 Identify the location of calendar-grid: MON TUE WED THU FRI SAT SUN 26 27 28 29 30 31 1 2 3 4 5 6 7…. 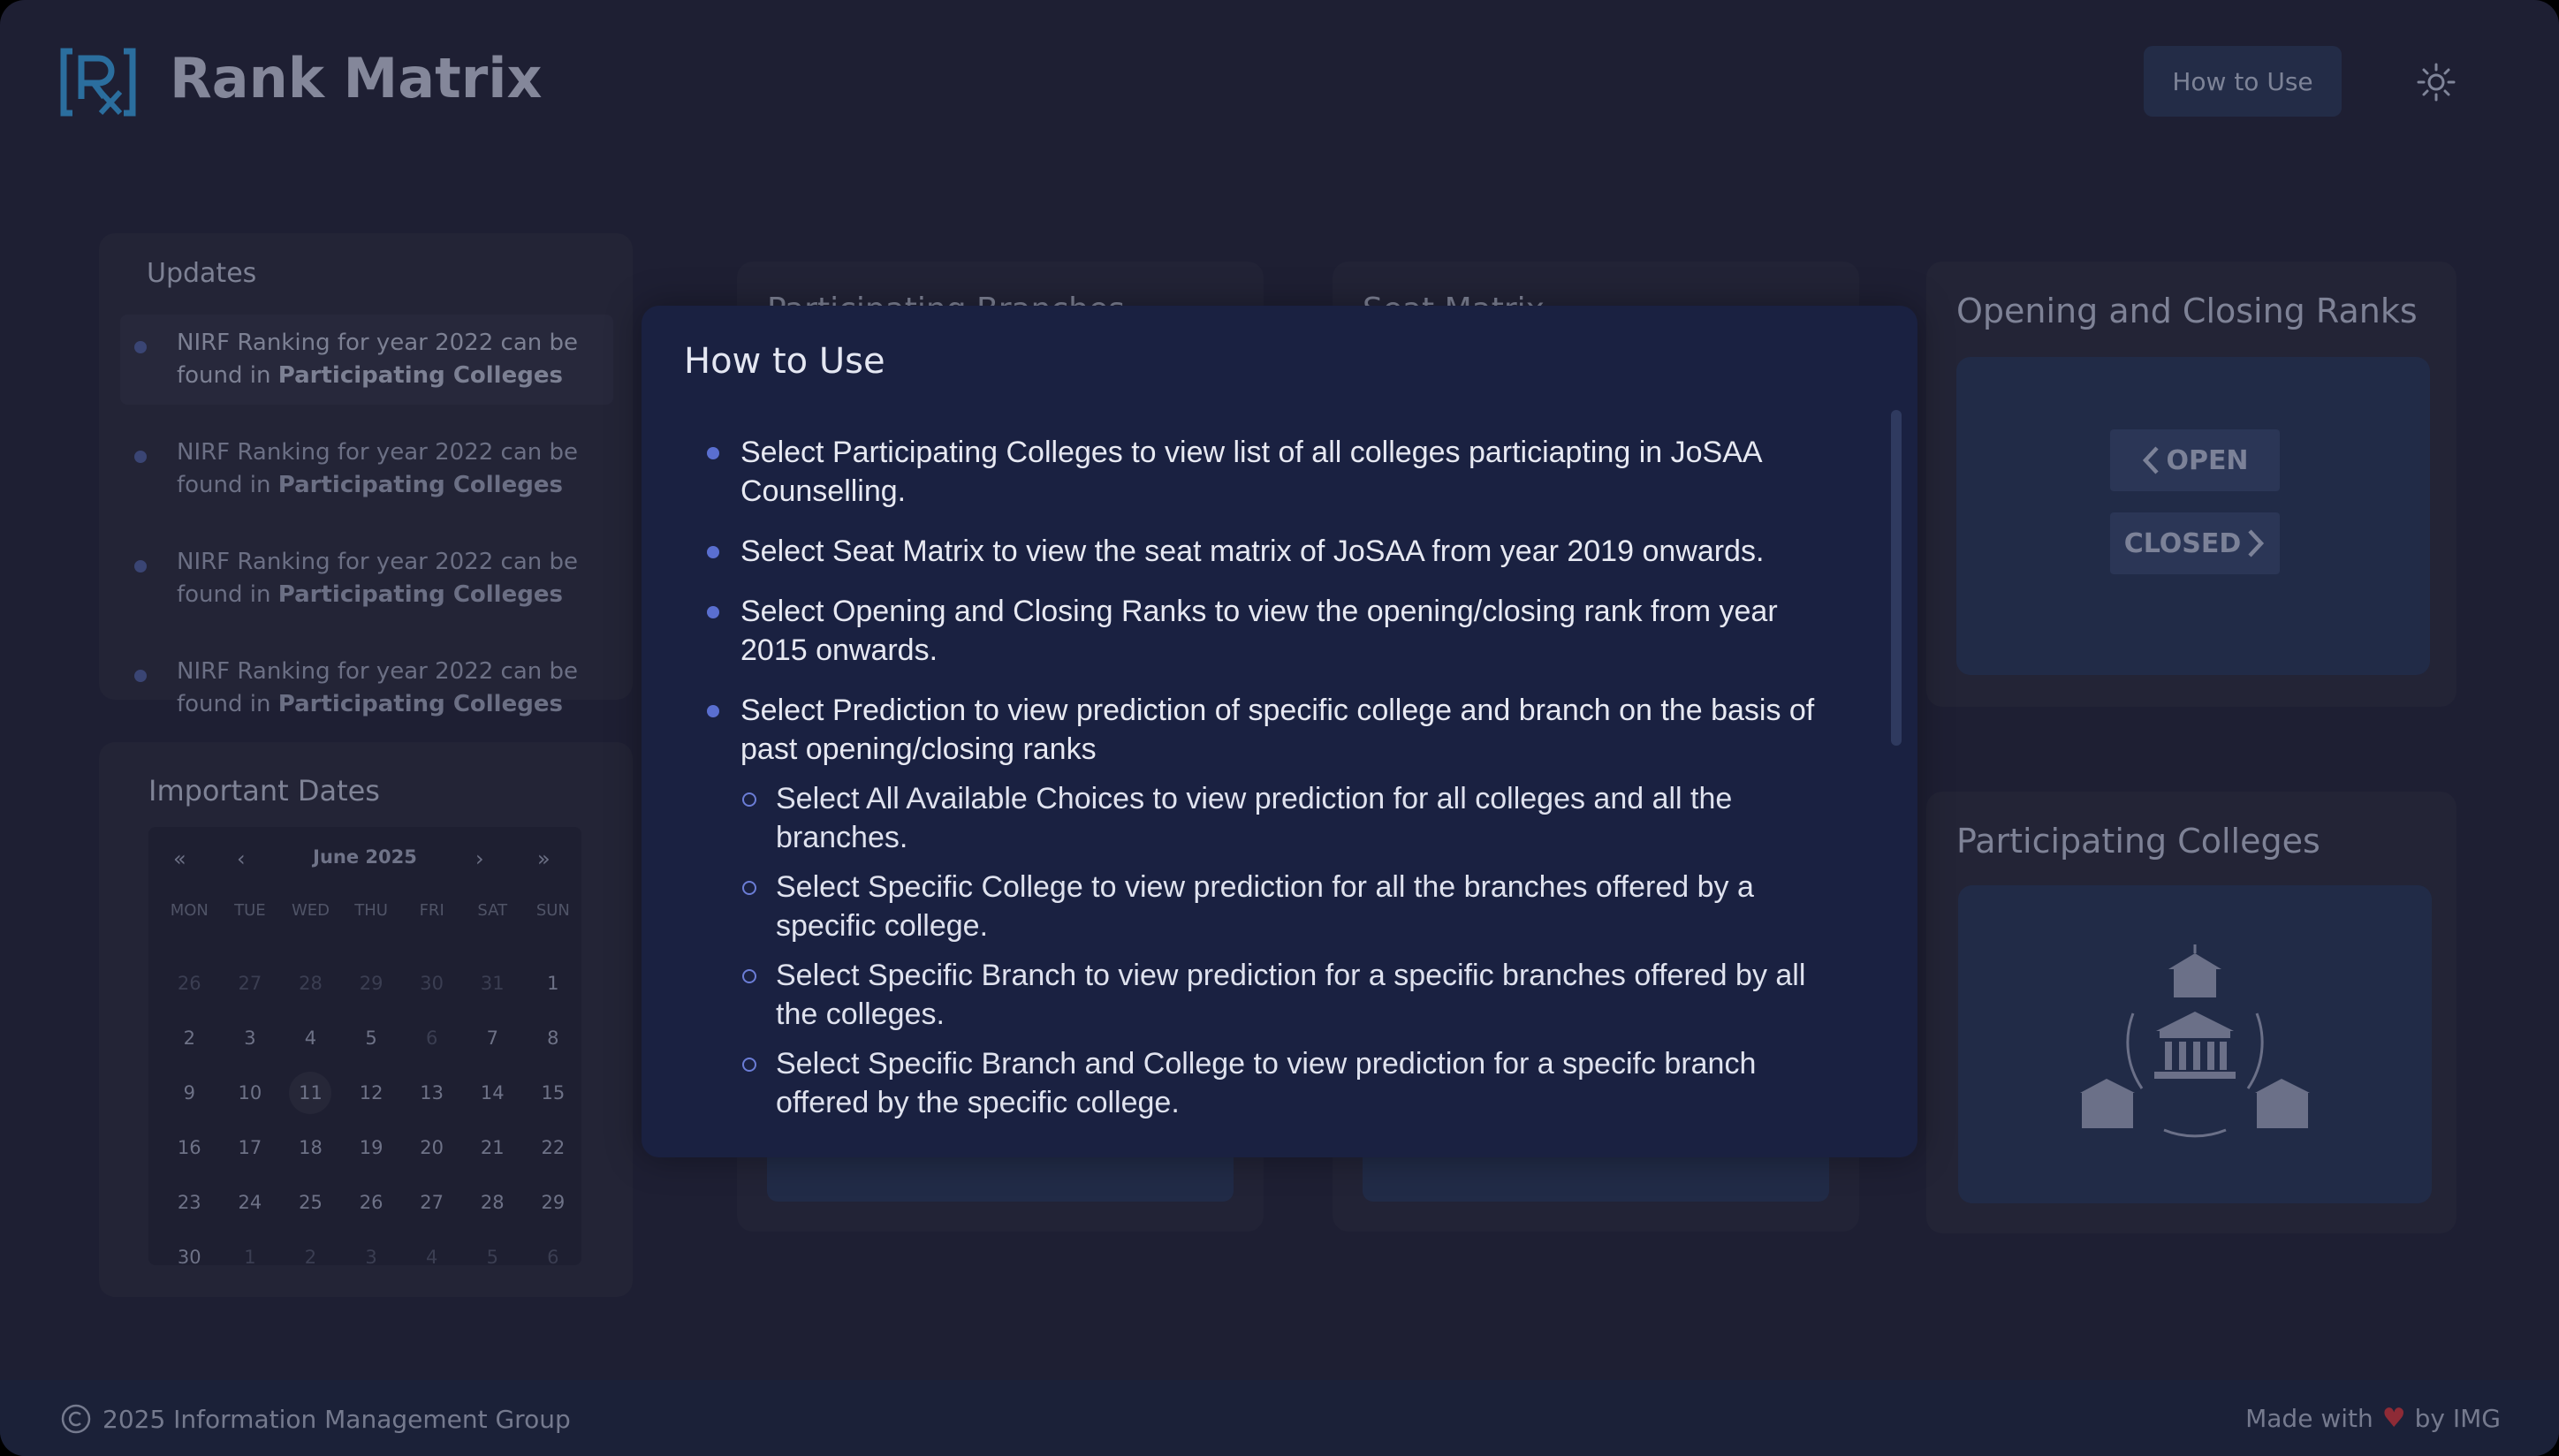
(371, 1093).